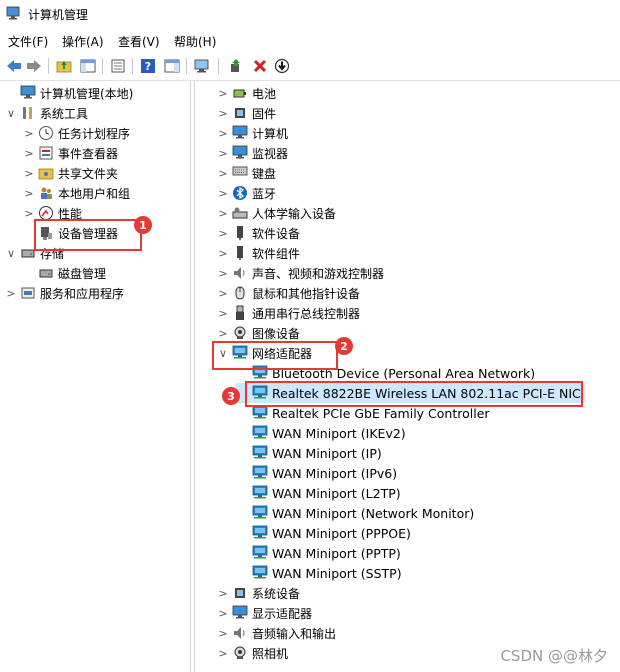  I want to click on menu-help: 帮助(H), so click(195, 41).